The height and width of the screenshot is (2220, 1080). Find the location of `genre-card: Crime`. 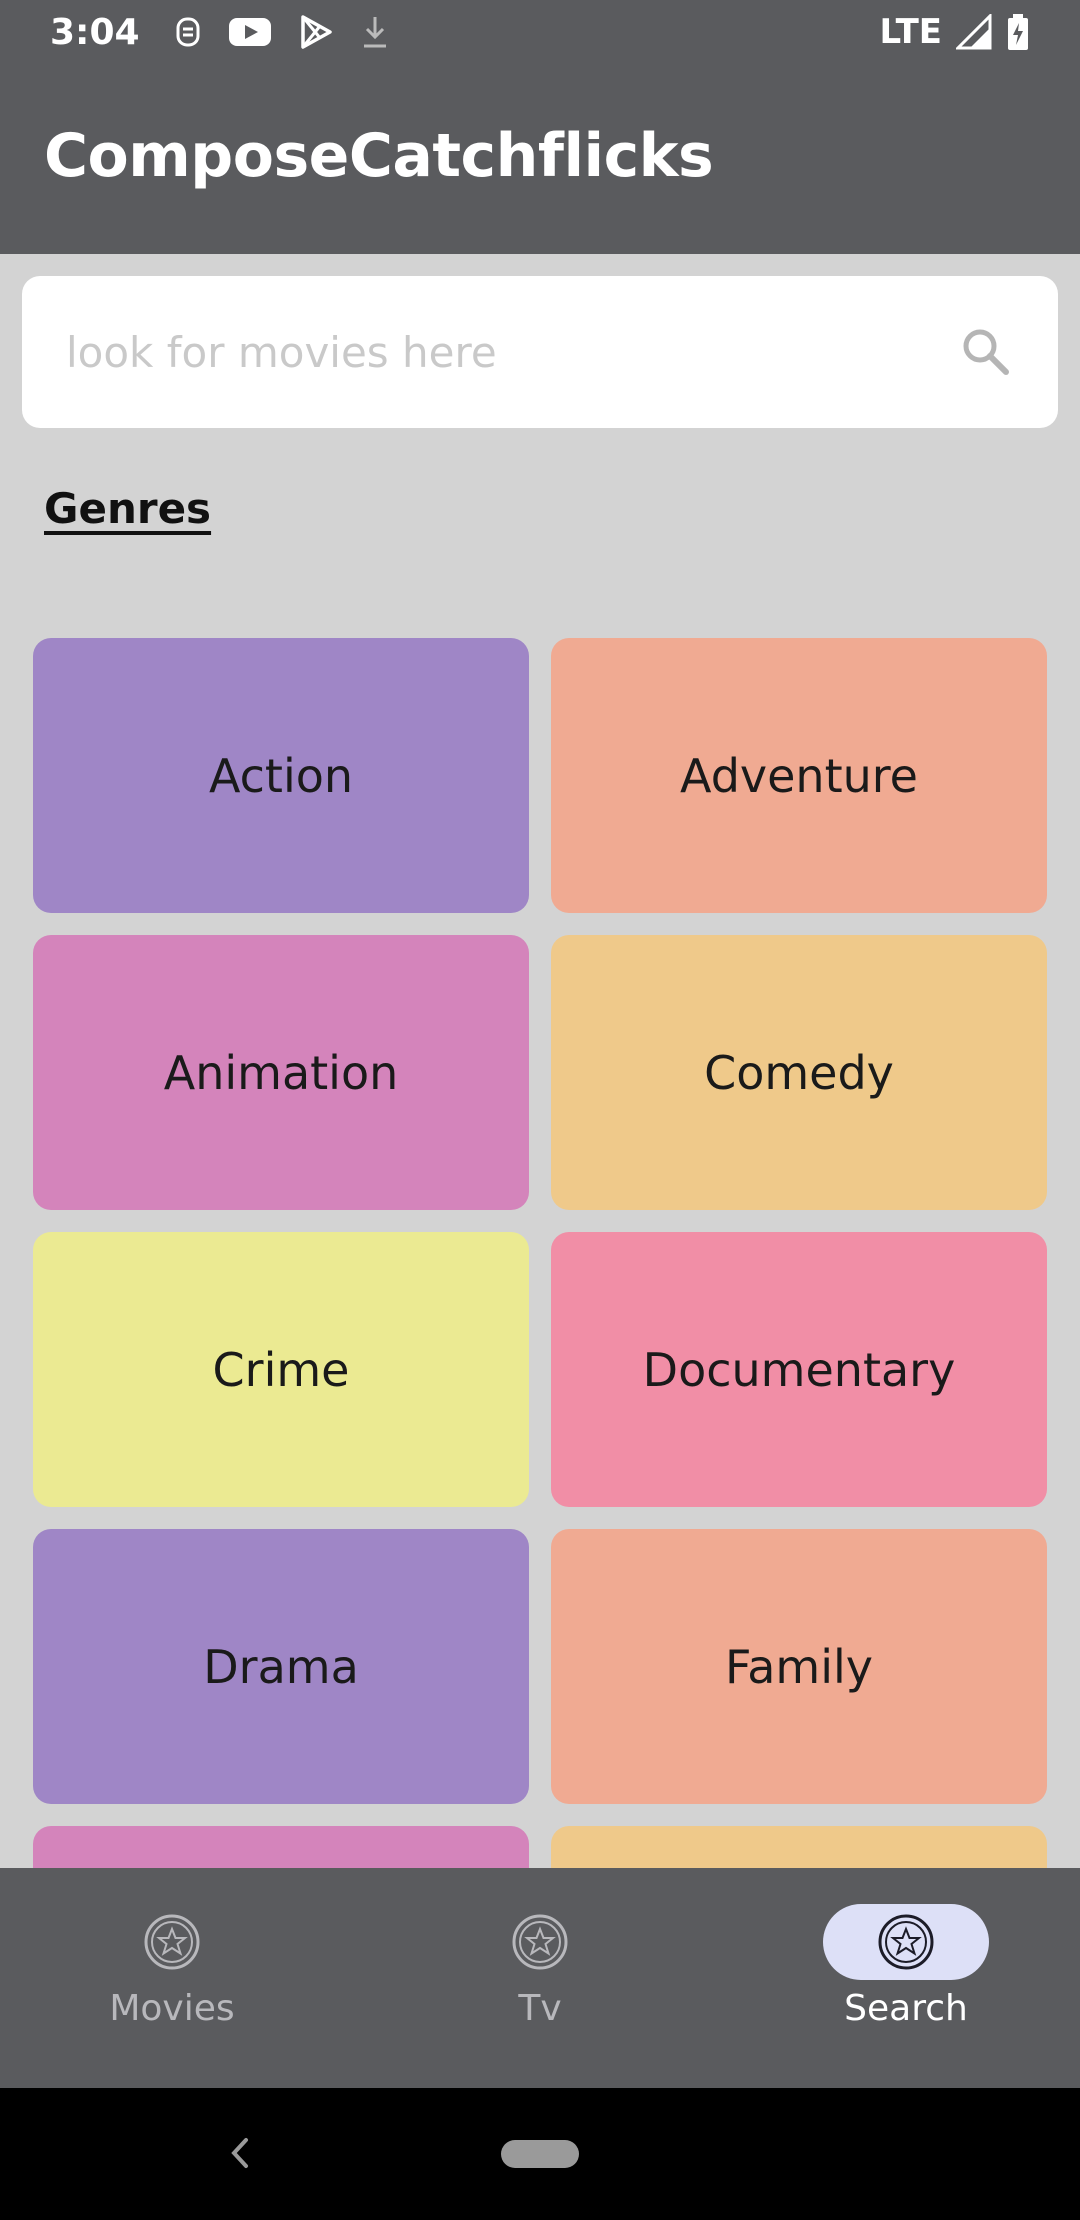

genre-card: Crime is located at coordinates (281, 1369).